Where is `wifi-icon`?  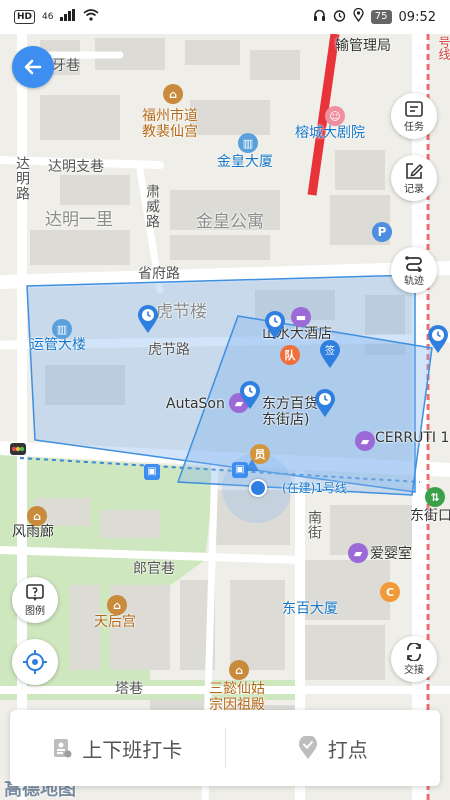
wifi-icon is located at coordinates (91, 17).